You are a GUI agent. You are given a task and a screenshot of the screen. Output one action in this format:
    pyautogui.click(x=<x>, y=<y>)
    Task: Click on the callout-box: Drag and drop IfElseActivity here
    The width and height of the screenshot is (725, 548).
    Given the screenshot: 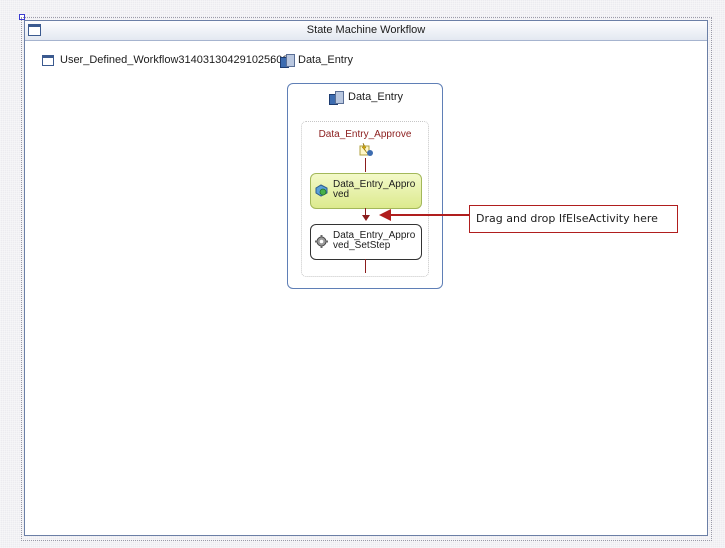 What is the action you would take?
    pyautogui.click(x=573, y=219)
    